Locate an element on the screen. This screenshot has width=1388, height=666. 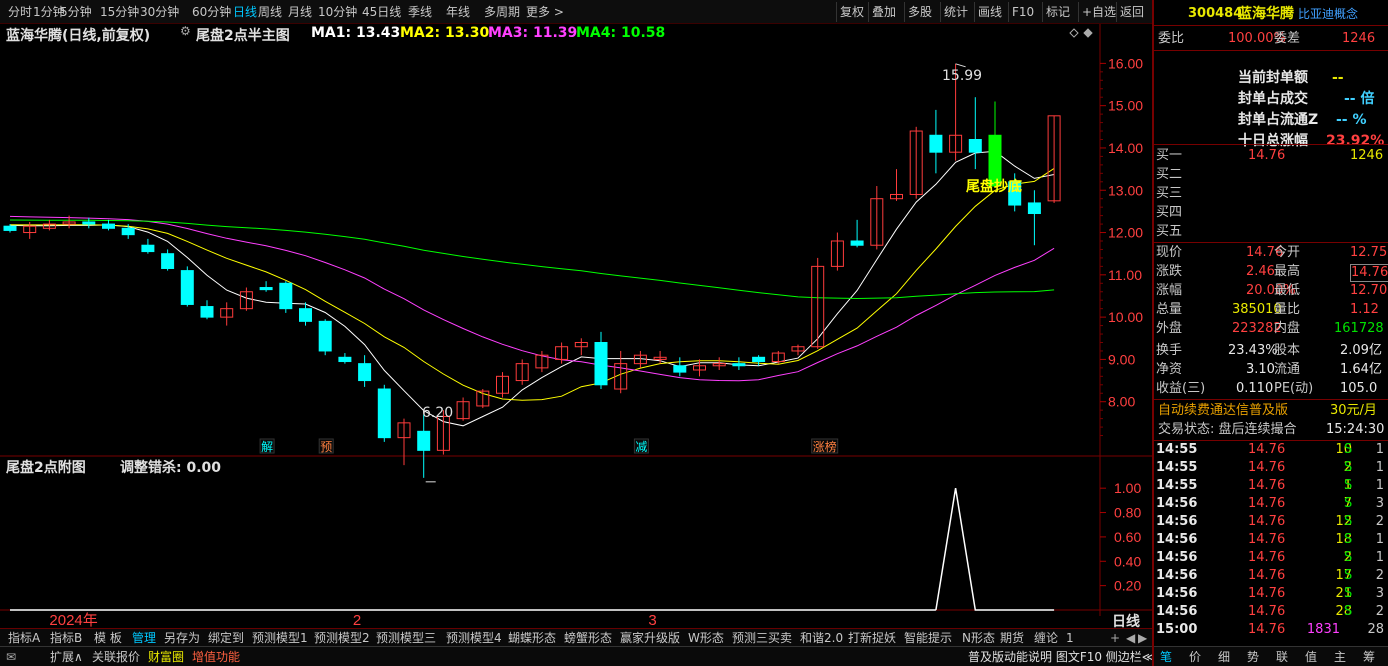
indicator-tab-5: 绑定到 is located at coordinates (226, 638).